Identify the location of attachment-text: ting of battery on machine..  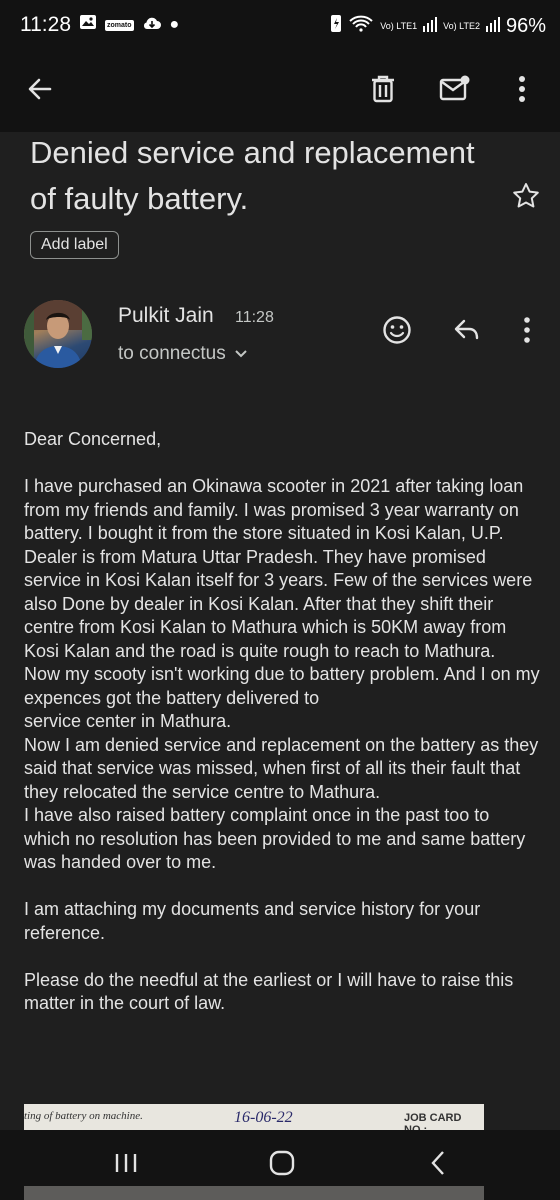
(83, 1116).